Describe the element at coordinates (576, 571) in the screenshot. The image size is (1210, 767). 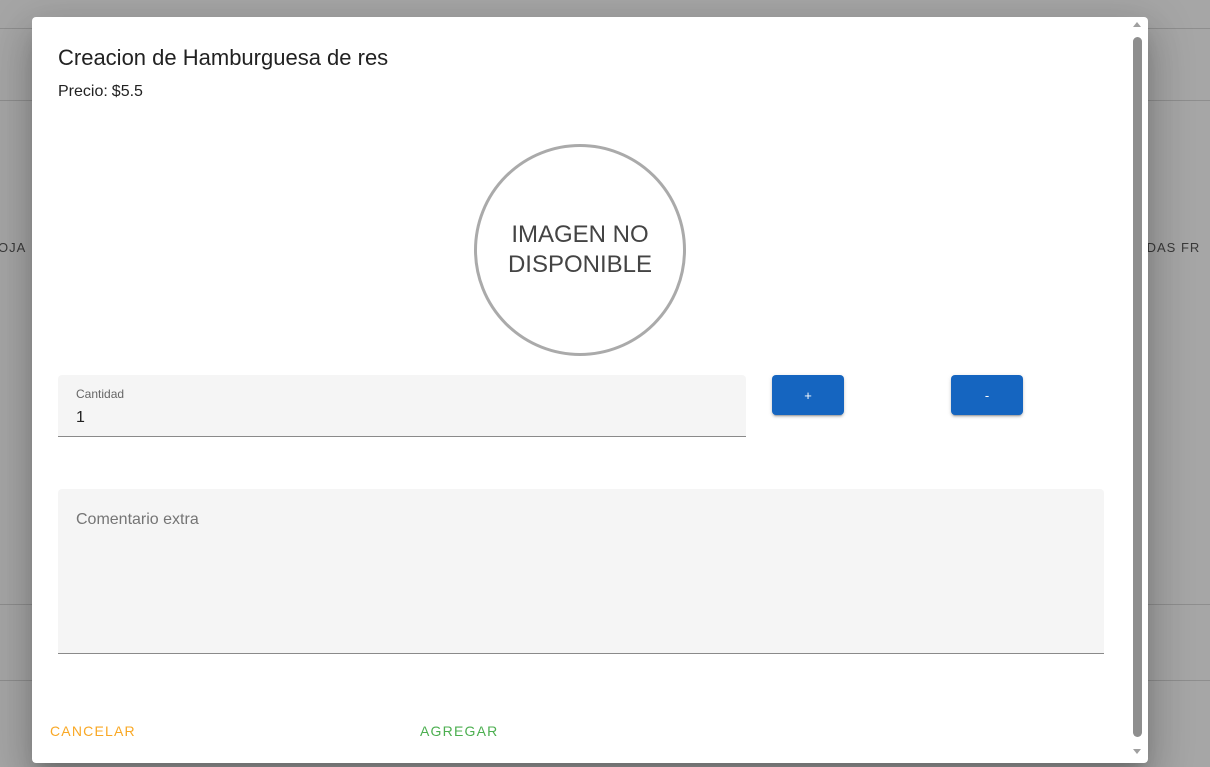
I see `comment-textarea` at that location.